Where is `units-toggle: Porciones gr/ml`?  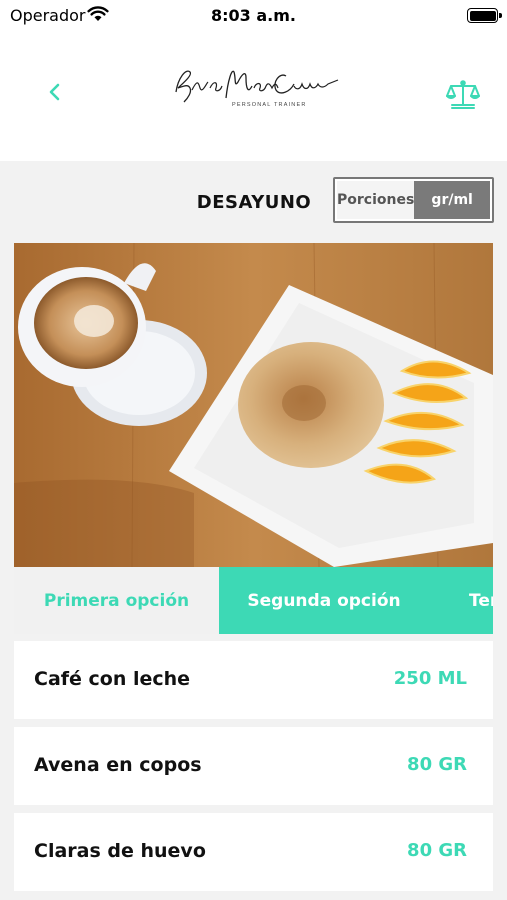 units-toggle: Porciones gr/ml is located at coordinates (413, 200).